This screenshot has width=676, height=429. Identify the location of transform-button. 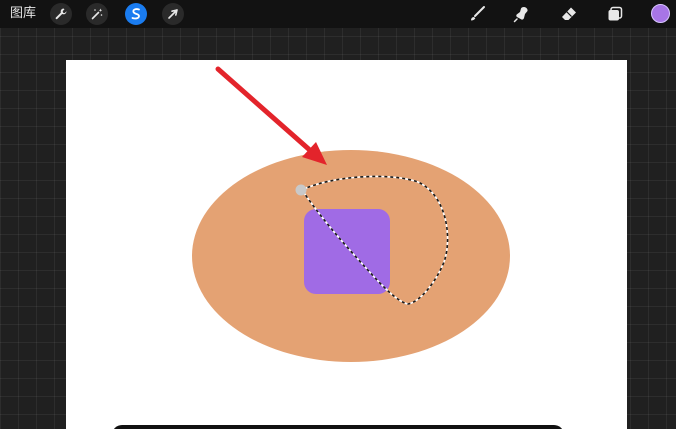
(173, 14).